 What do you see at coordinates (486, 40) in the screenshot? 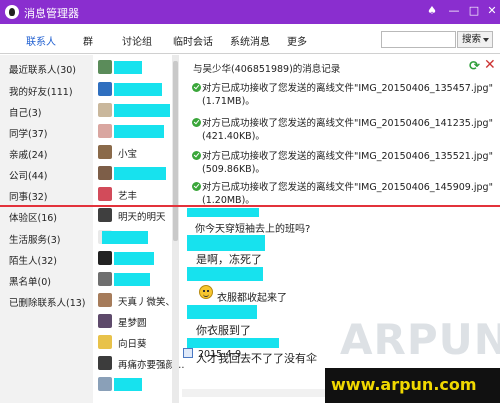
I see `chevron-down-icon` at bounding box center [486, 40].